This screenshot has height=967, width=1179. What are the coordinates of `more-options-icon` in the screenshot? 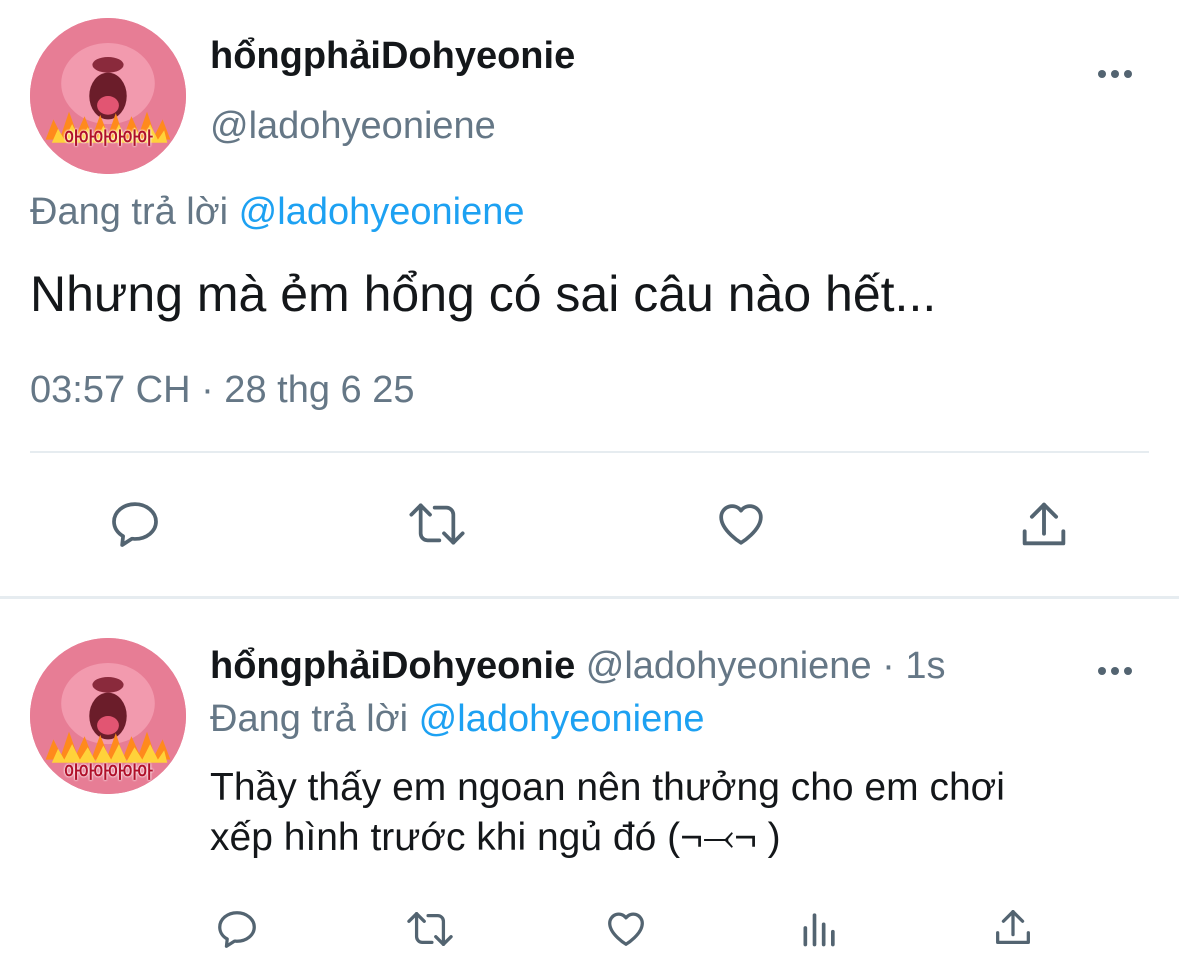 It's located at (1117, 74).